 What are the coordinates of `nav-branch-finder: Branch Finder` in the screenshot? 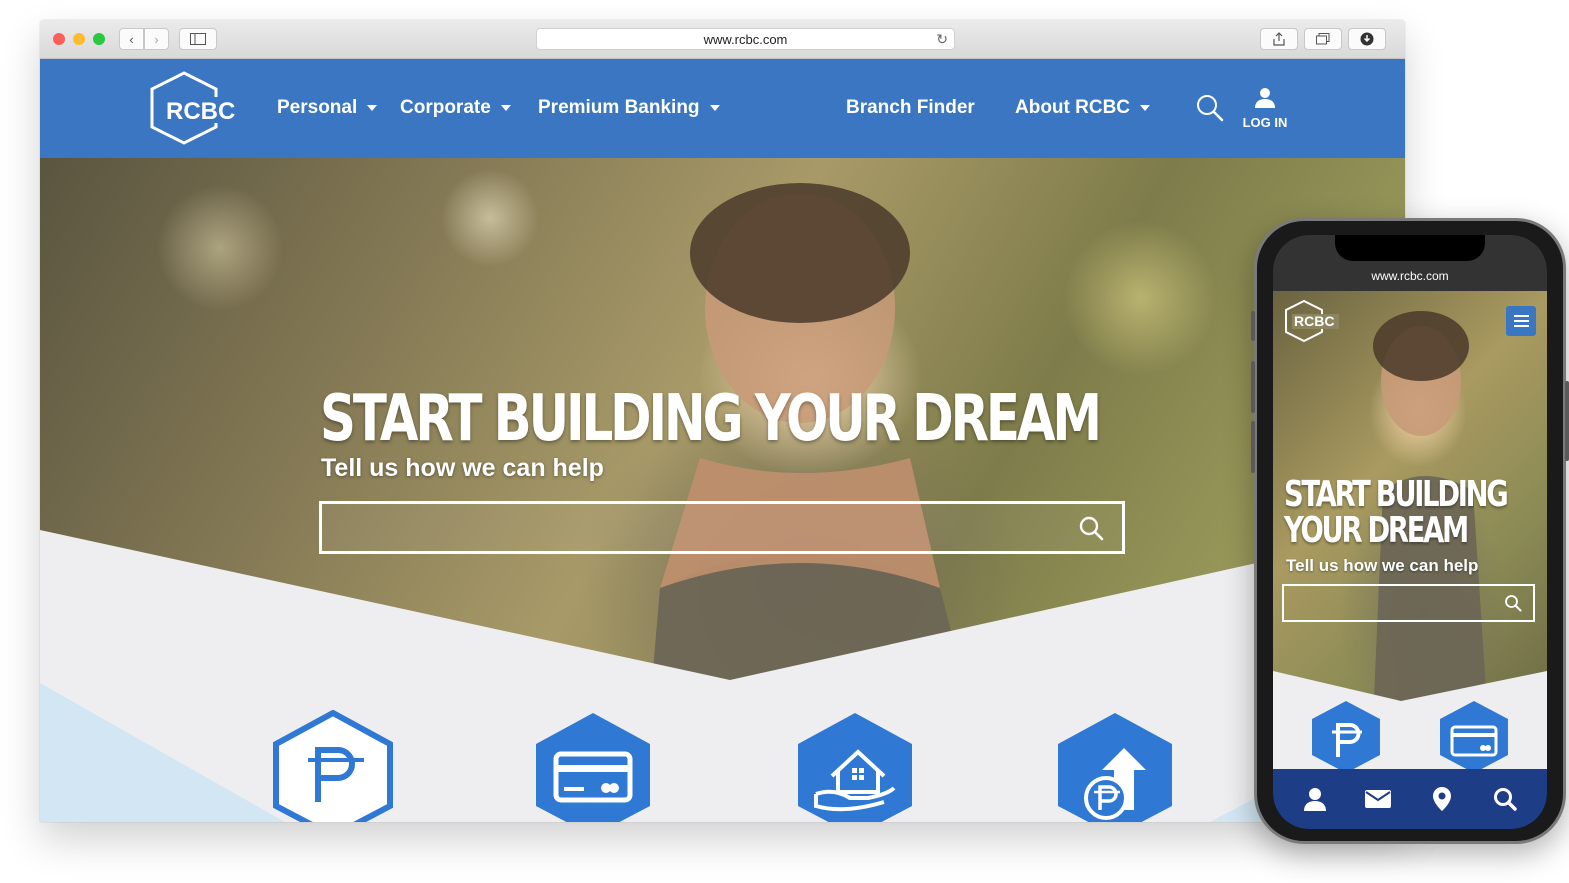 It's located at (910, 108).